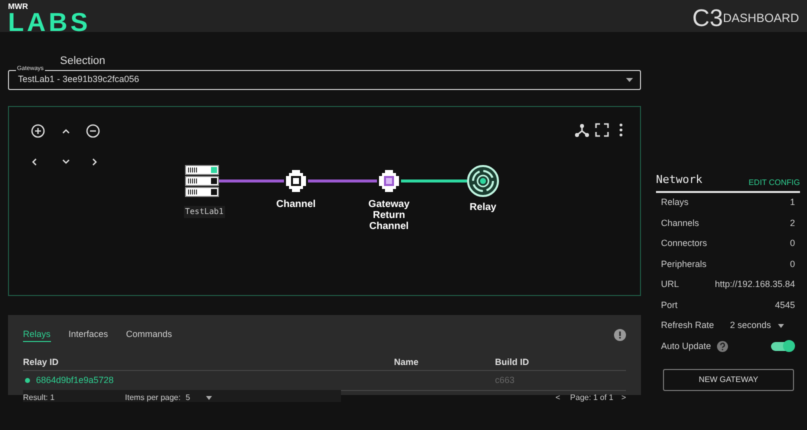  What do you see at coordinates (582, 130) in the screenshot?
I see `hierarchy-icon` at bounding box center [582, 130].